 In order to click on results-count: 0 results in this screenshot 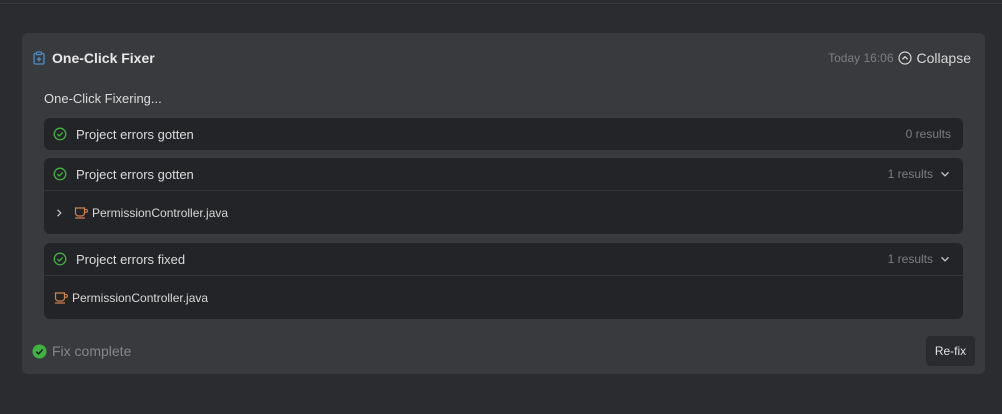, I will do `click(928, 134)`.